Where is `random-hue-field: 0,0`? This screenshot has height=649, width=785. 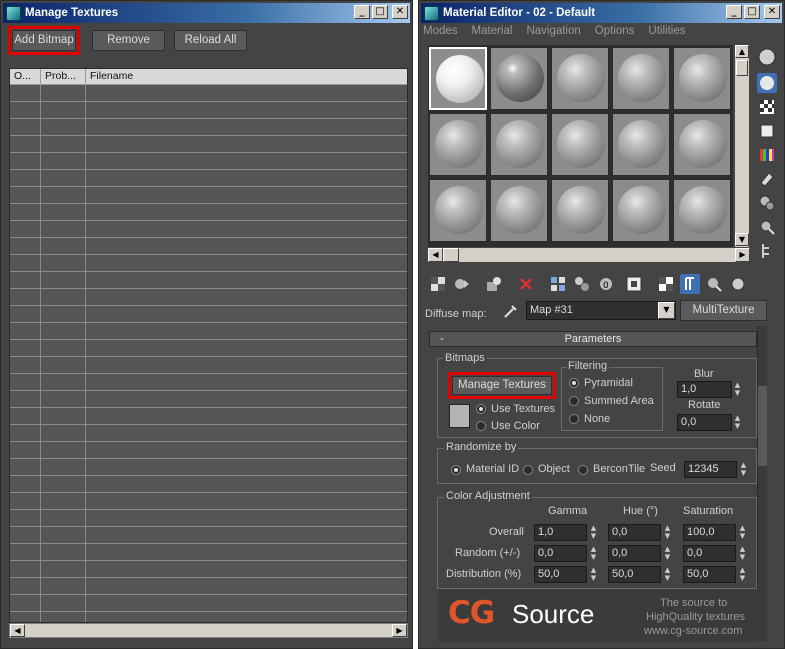
random-hue-field: 0,0 is located at coordinates (634, 553).